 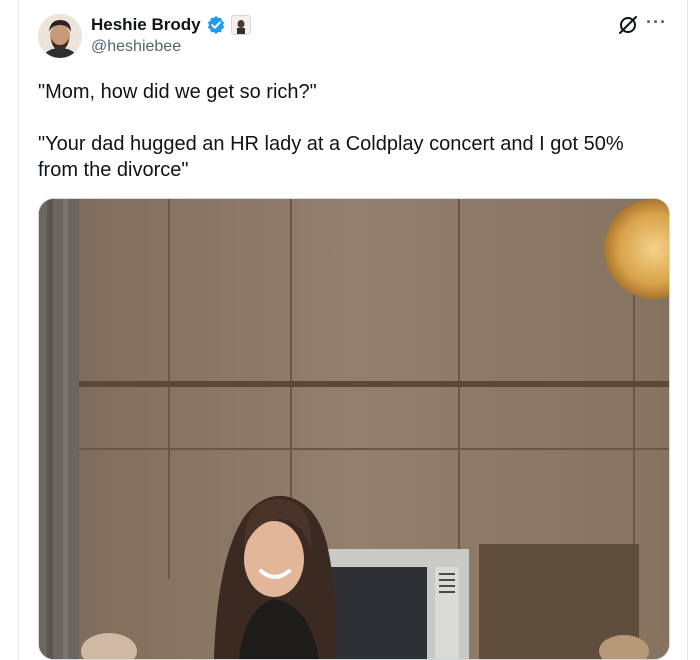 I want to click on author-name-row: Heshie Brody, so click(x=171, y=25).